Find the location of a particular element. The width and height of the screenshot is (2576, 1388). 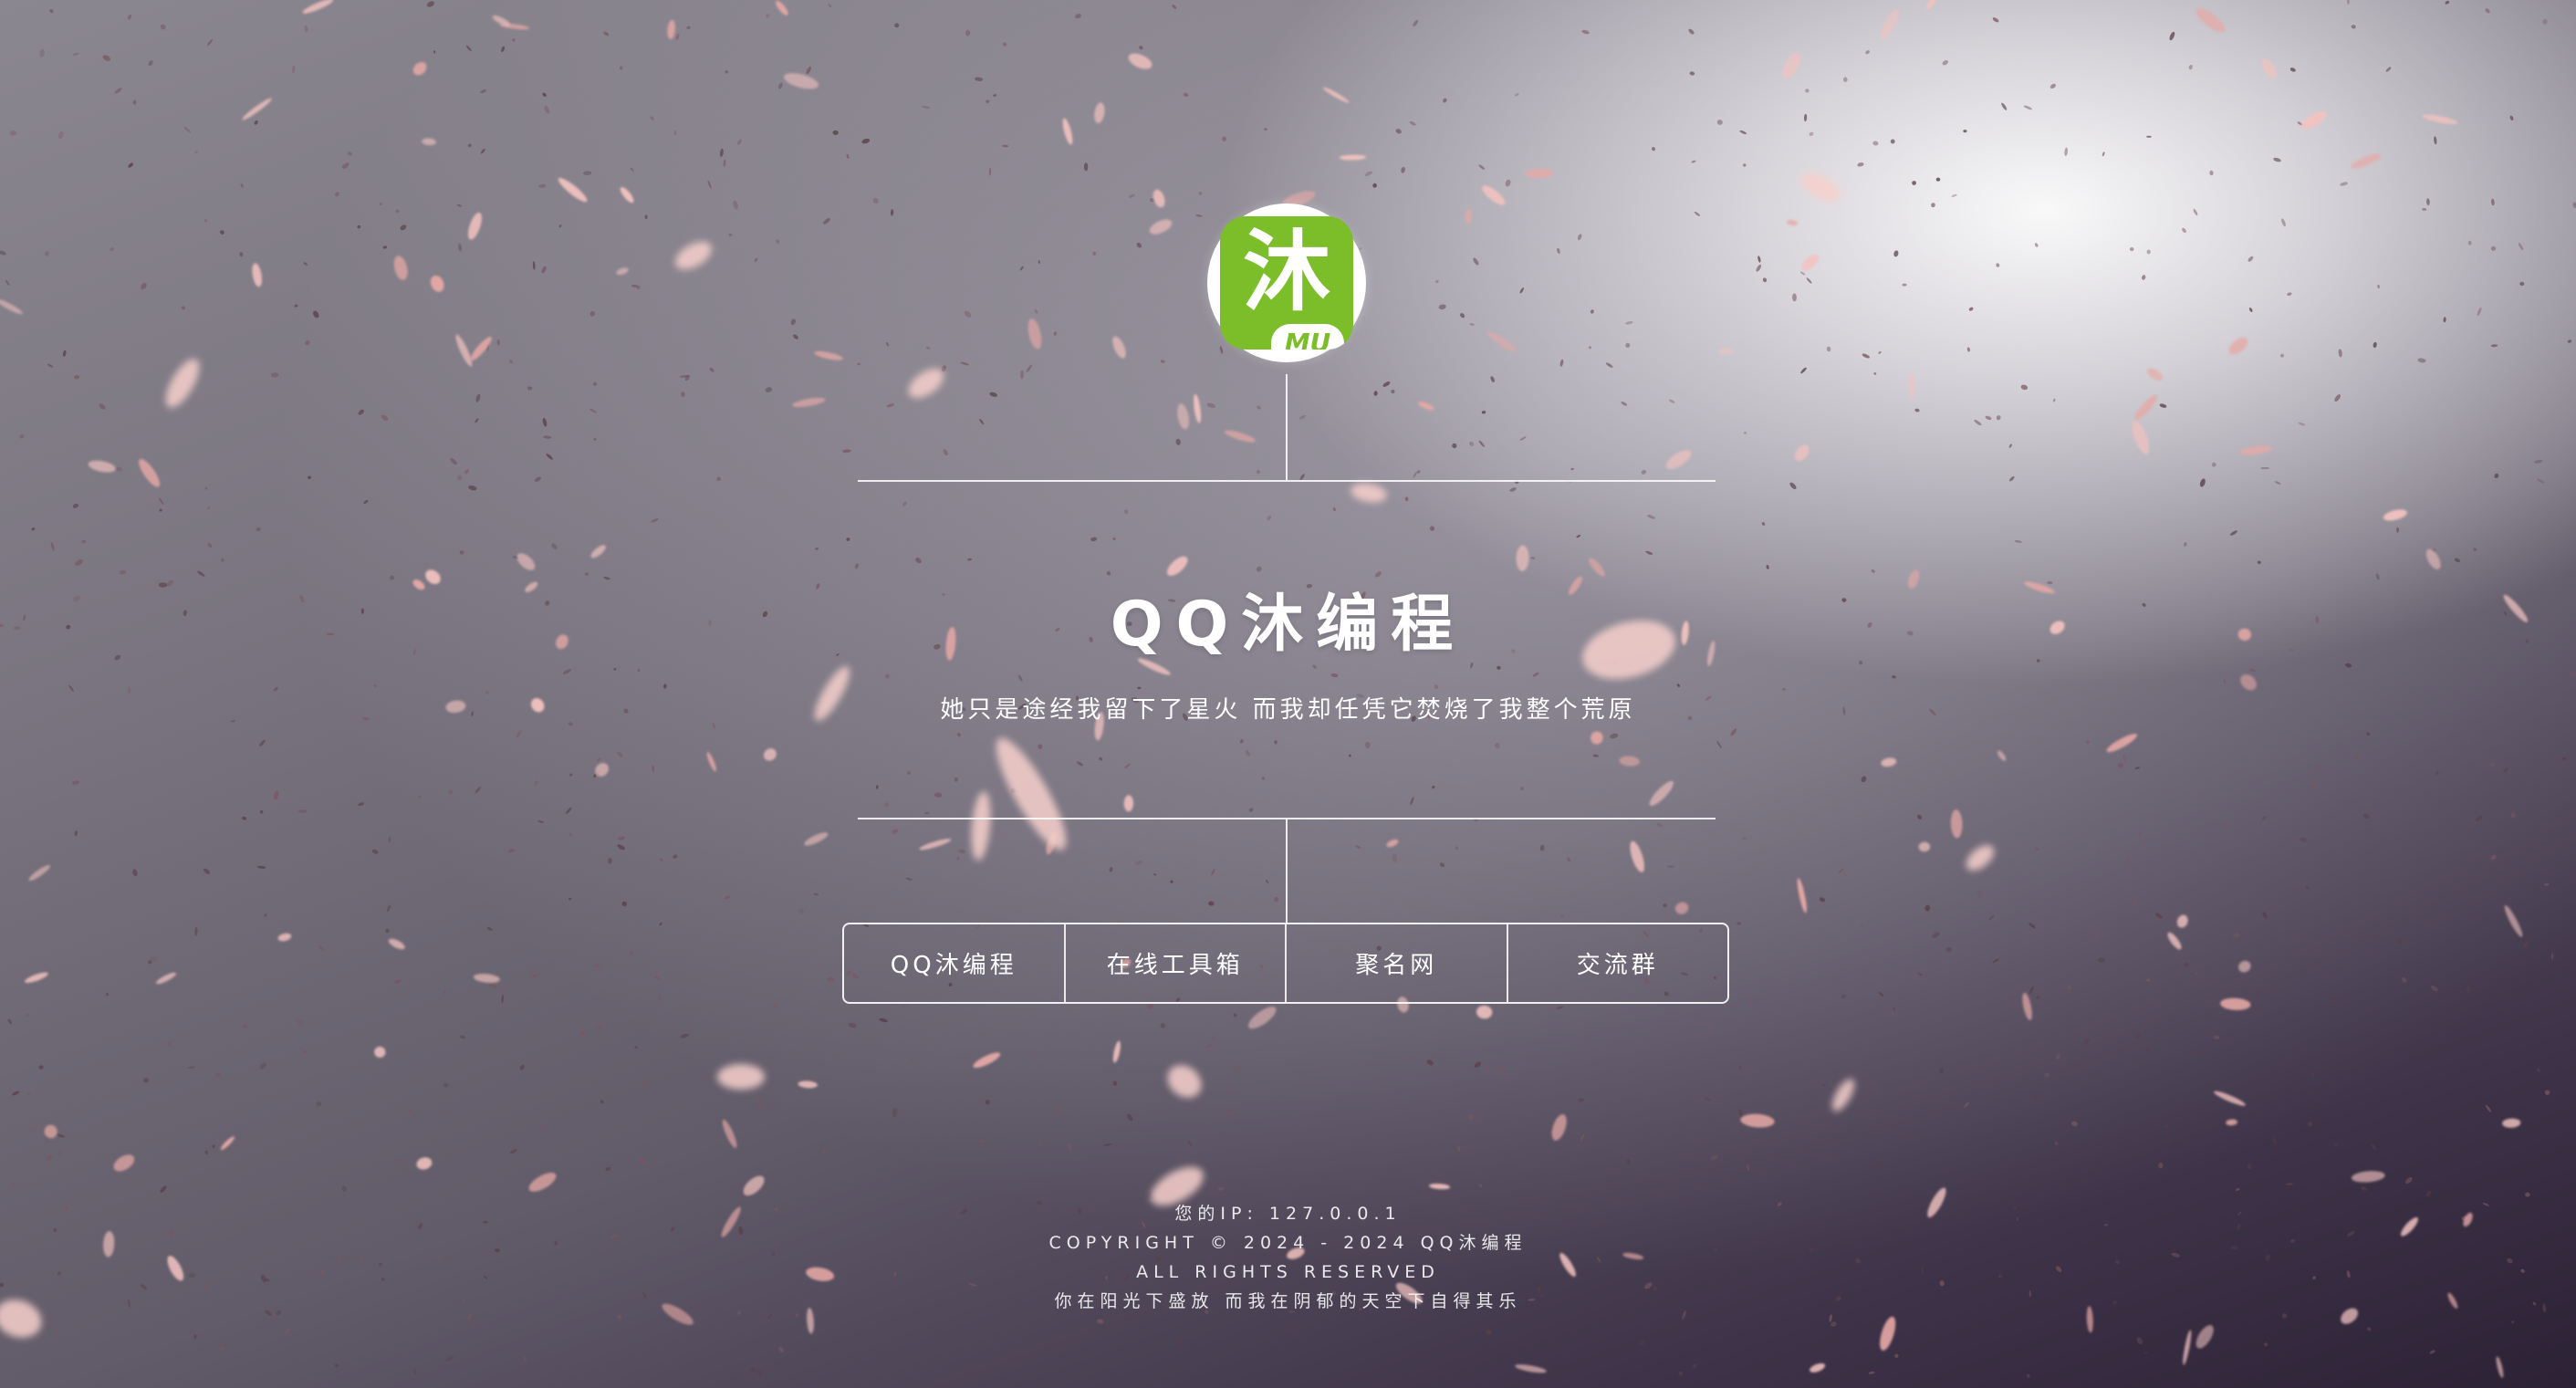

site-logo: 沐 MU is located at coordinates (1286, 283).